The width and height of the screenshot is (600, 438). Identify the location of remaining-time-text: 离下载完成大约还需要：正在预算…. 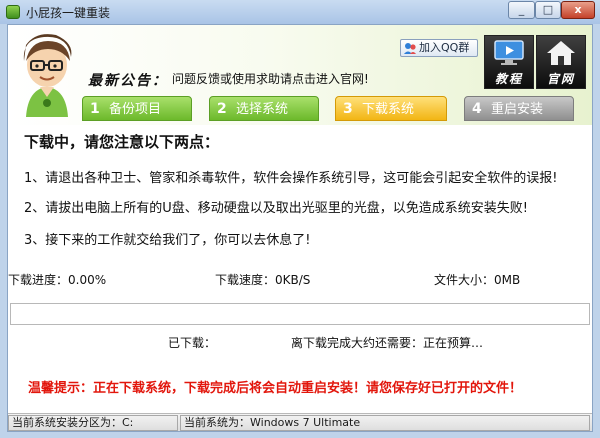
(387, 343).